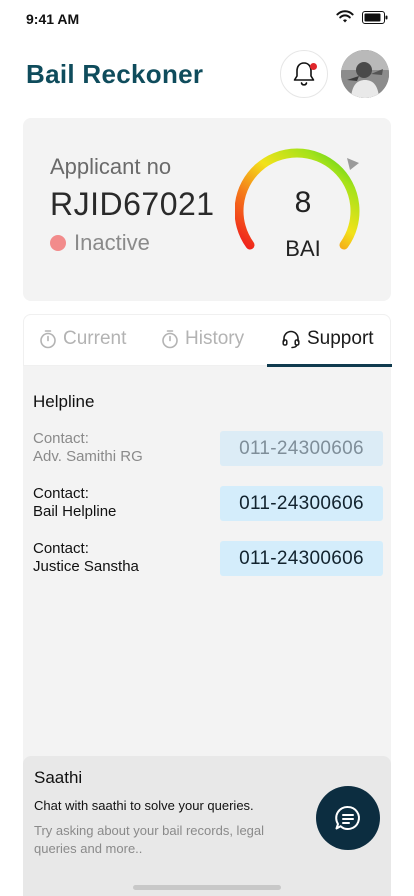  I want to click on tab-bar: Current History Support, so click(207, 340).